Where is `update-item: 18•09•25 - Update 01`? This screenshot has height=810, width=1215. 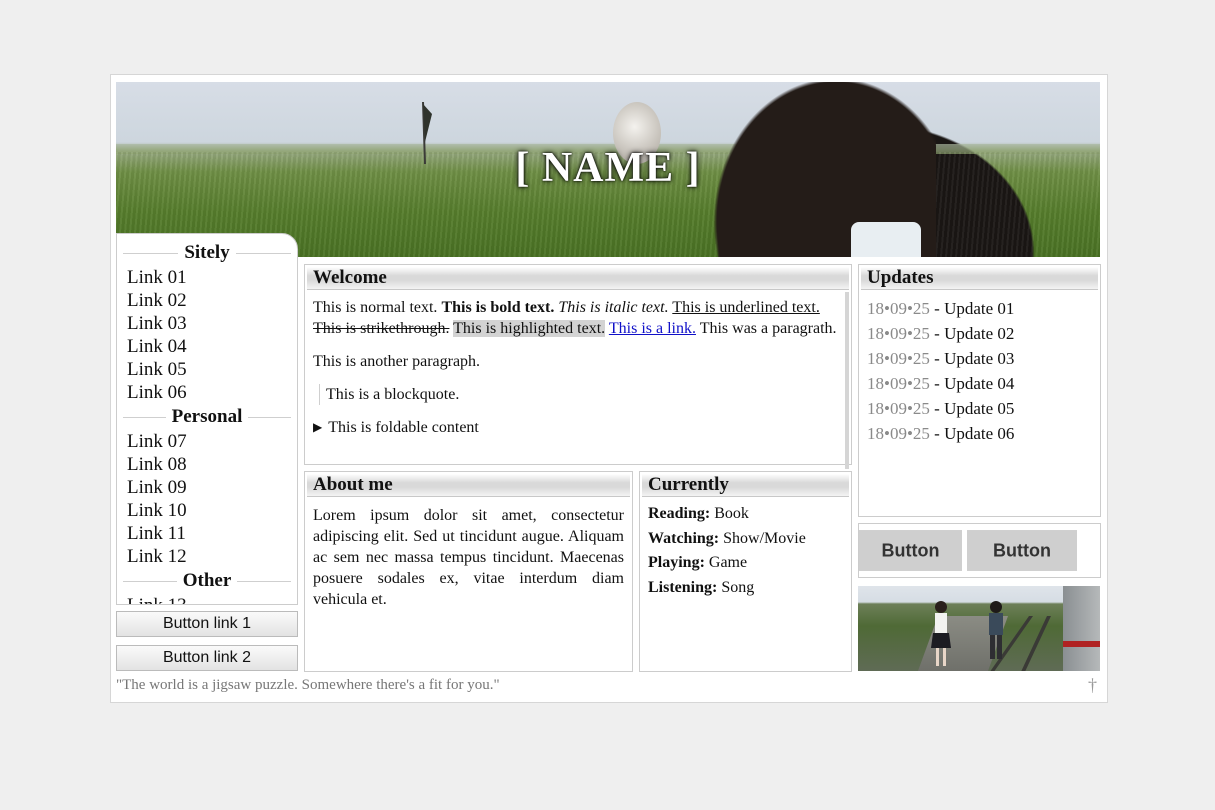
update-item: 18•09•25 - Update 01 is located at coordinates (941, 308).